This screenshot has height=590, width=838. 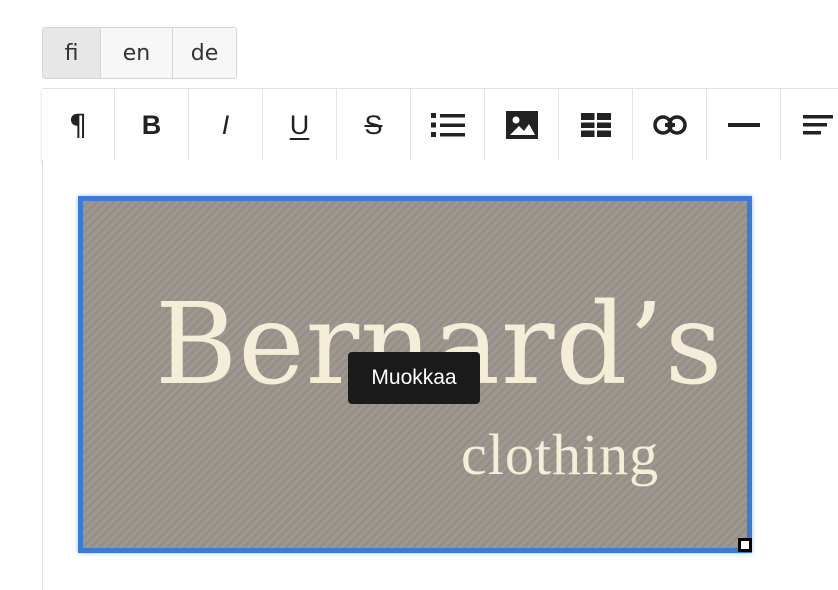 I want to click on underline-icon: U, so click(x=299, y=124).